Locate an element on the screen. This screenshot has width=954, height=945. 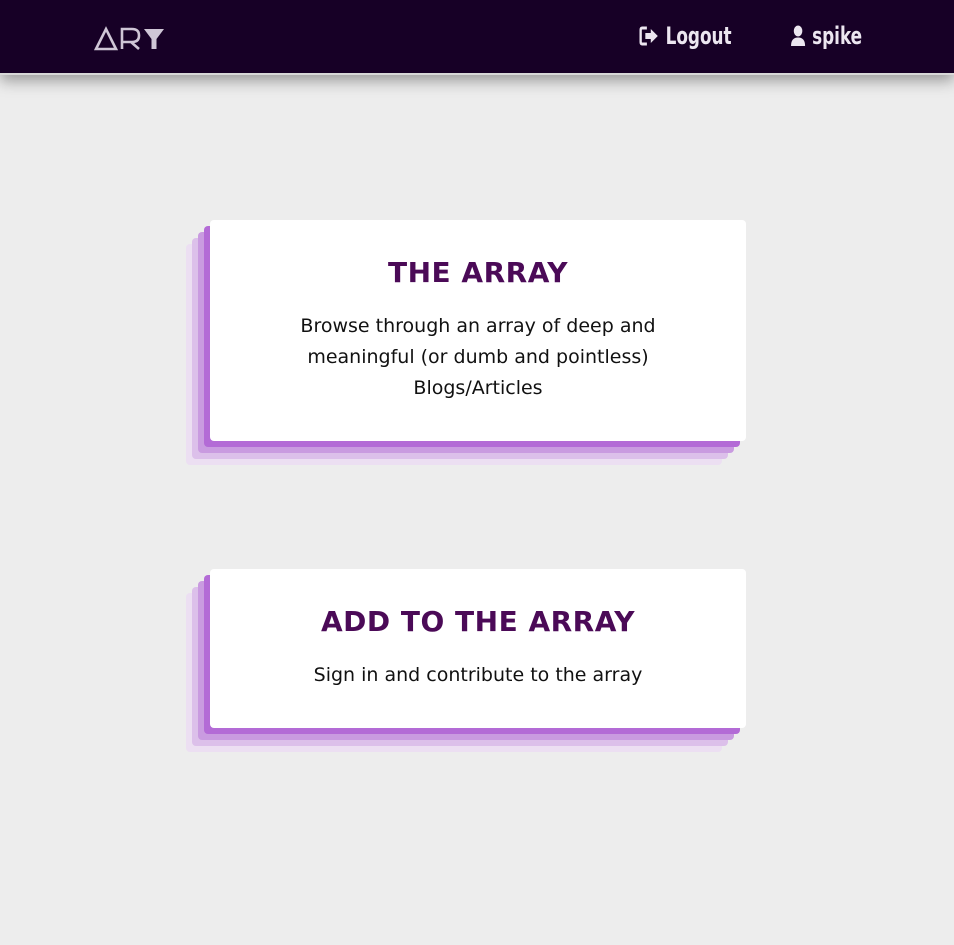
user-link: spike is located at coordinates (826, 36).